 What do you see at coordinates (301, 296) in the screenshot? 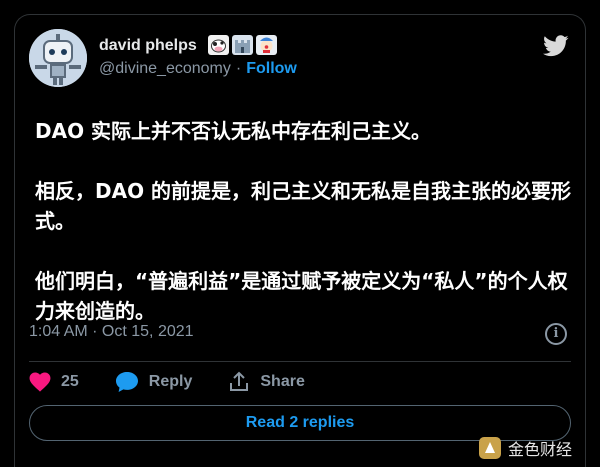
I see `tweet-paragraph-3: 他们明白，“普遍利益”是通过赋予被定义为“私人”的个人权力来创造的。` at bounding box center [301, 296].